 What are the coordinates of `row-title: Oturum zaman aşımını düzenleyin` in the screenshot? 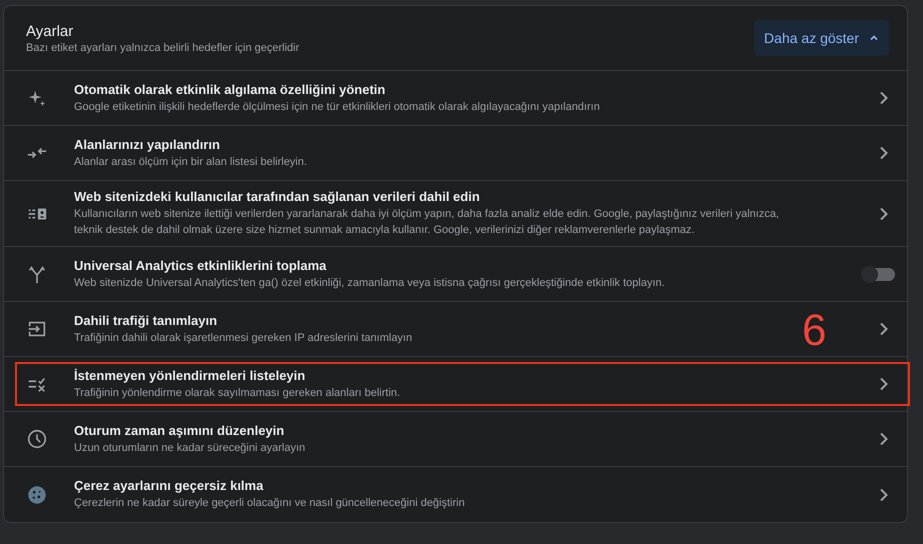 It's located at (179, 430).